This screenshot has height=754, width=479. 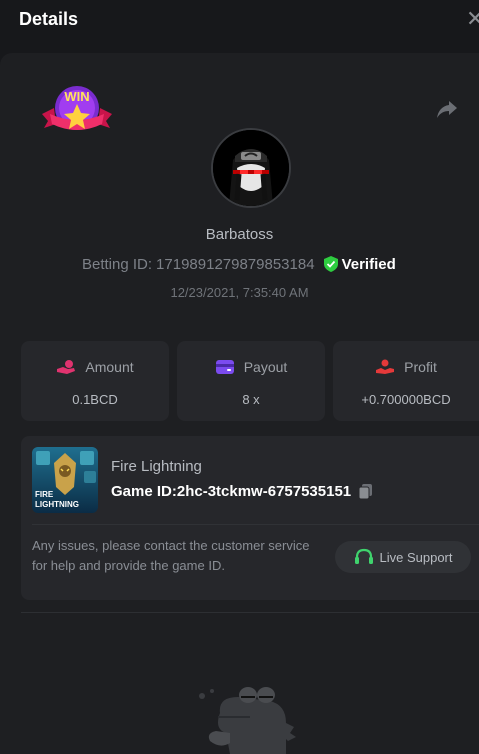 I want to click on amount-value: 0.1BCD, so click(x=95, y=399).